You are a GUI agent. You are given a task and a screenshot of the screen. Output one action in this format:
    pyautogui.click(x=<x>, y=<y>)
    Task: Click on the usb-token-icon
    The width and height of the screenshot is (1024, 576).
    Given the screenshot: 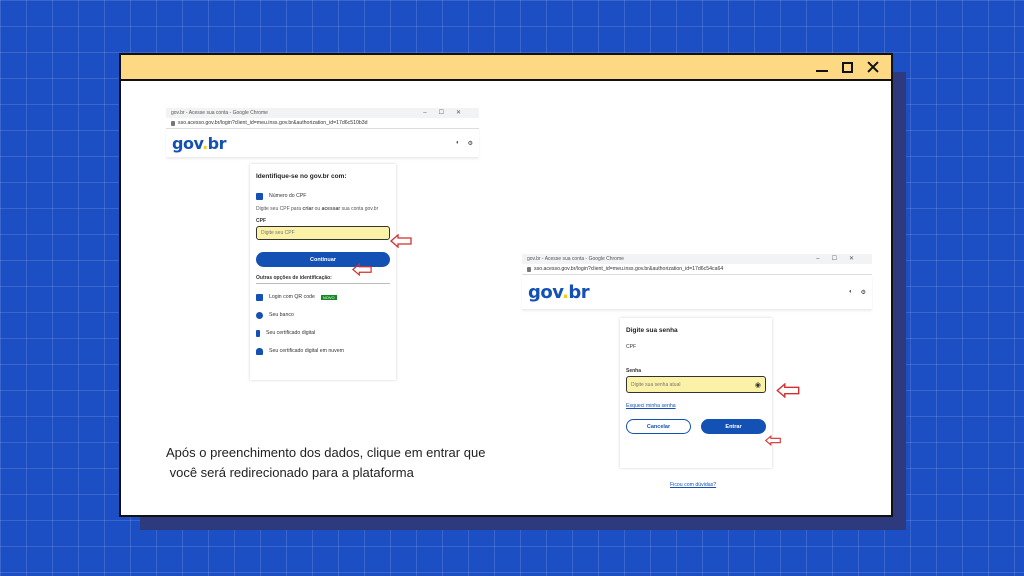 What is the action you would take?
    pyautogui.click(x=258, y=333)
    